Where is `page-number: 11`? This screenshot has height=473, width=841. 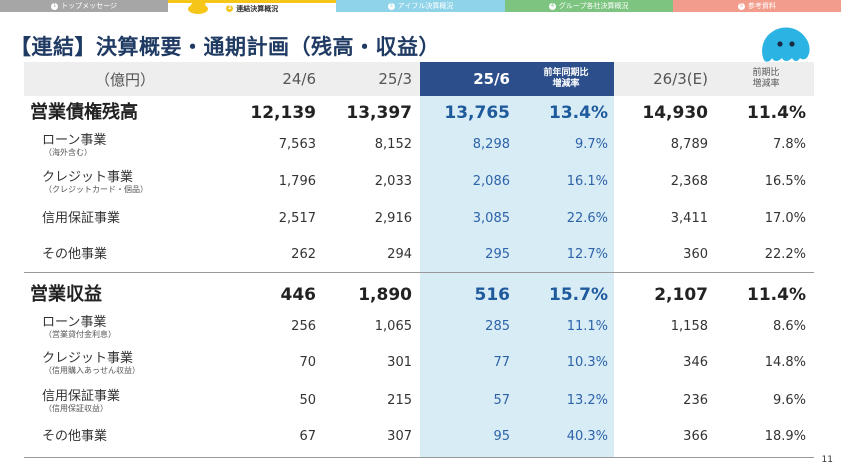 page-number: 11 is located at coordinates (827, 460).